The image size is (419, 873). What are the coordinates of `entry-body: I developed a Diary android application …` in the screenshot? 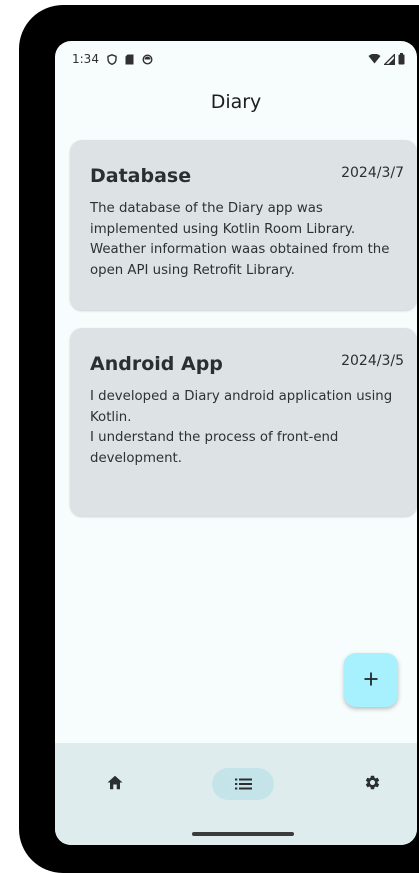 It's located at (241, 427).